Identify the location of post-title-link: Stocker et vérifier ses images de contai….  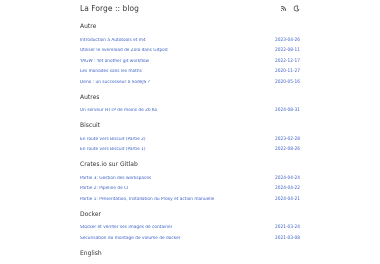
(126, 227).